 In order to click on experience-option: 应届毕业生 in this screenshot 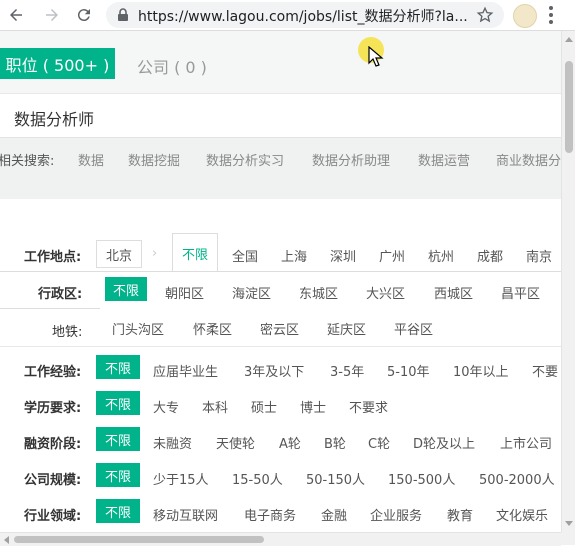, I will do `click(185, 370)`.